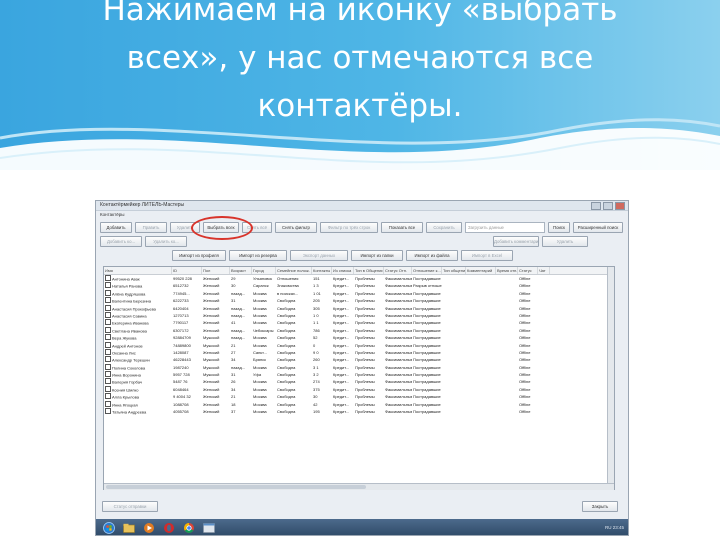 Image resolution: width=720 pixels, height=540 pixels. Describe the element at coordinates (258, 255) in the screenshot. I see `import-reserve-button: Импорт из резерва` at that location.